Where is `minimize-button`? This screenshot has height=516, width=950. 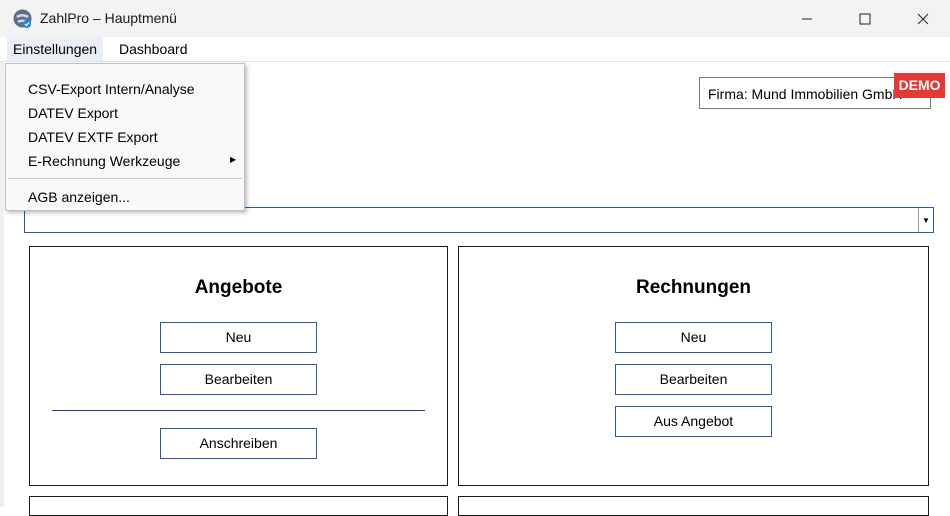 minimize-button is located at coordinates (807, 18).